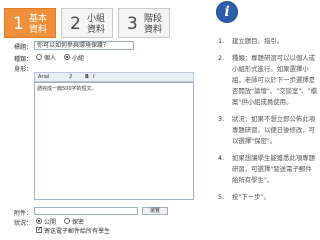 The width and height of the screenshot is (320, 240). What do you see at coordinates (258, 41) in the screenshot?
I see `item-text: 建立題目、指引。` at bounding box center [258, 41].